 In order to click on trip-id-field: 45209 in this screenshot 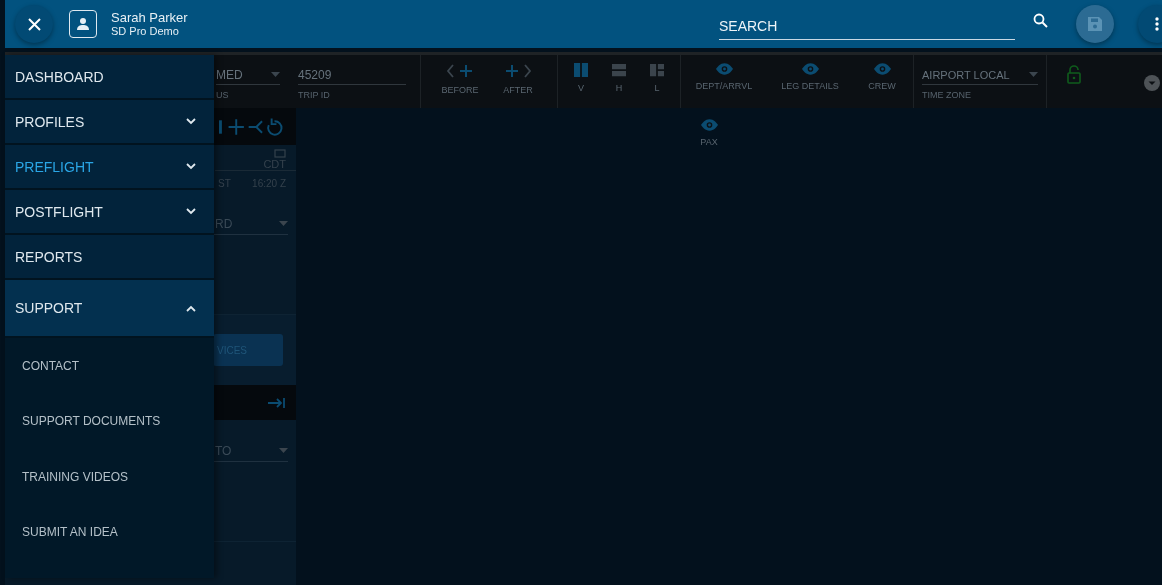, I will do `click(352, 75)`.